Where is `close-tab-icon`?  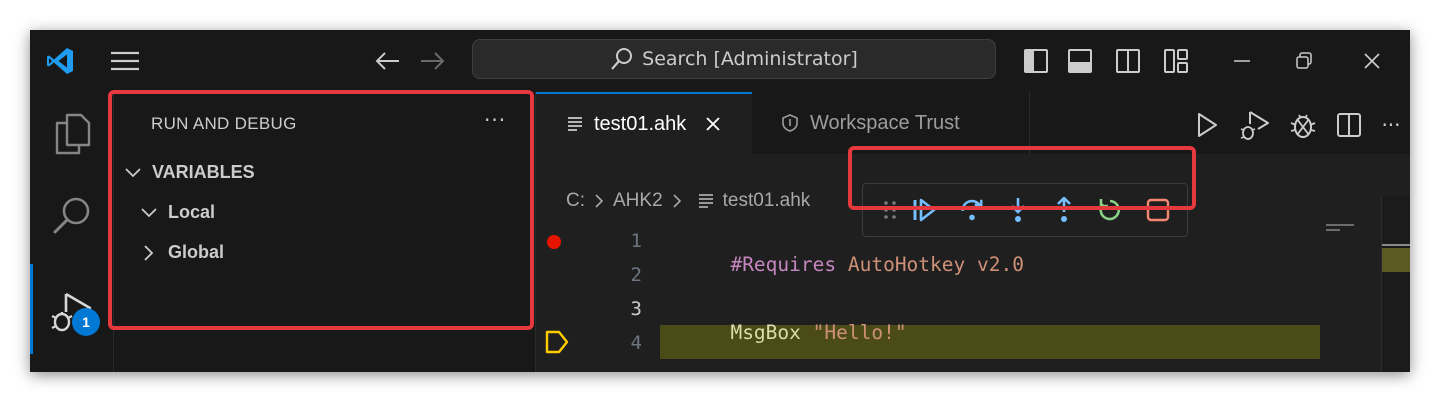 close-tab-icon is located at coordinates (713, 124).